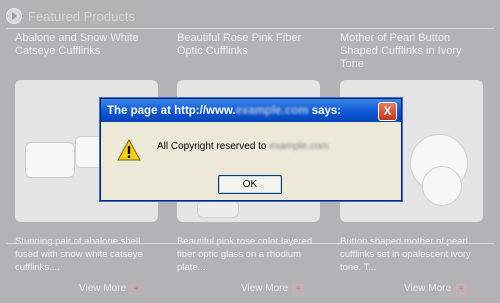 The image size is (500, 303). Describe the element at coordinates (14, 16) in the screenshot. I see `arrow-bullet-icon` at that location.